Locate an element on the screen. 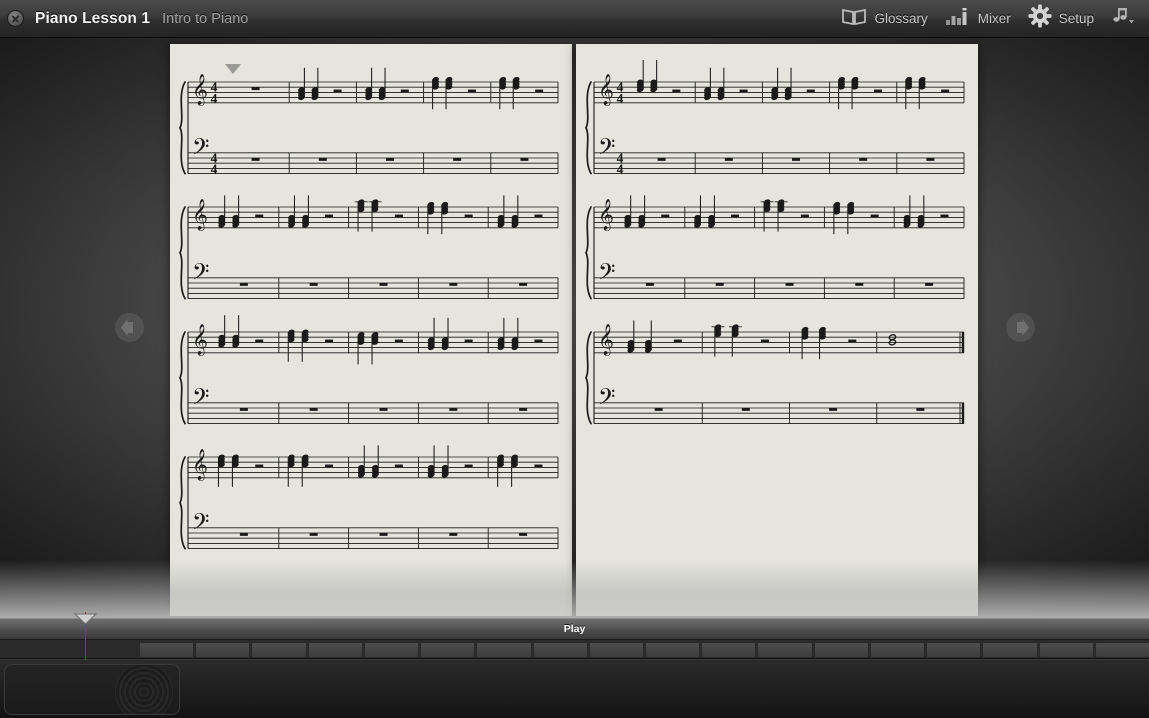 Image resolution: width=1149 pixels, height=718 pixels. glossary-label: Glossary is located at coordinates (901, 18).